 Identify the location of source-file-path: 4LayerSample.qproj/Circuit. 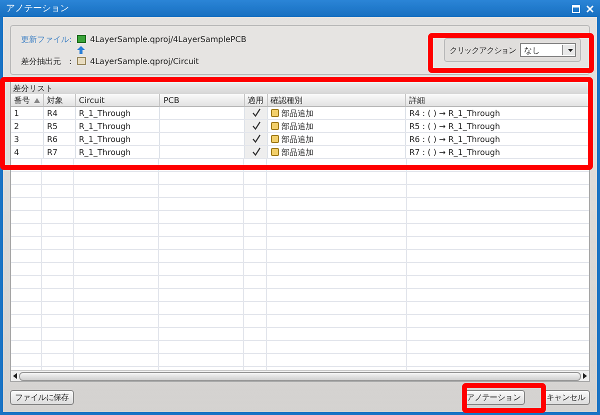
(144, 61).